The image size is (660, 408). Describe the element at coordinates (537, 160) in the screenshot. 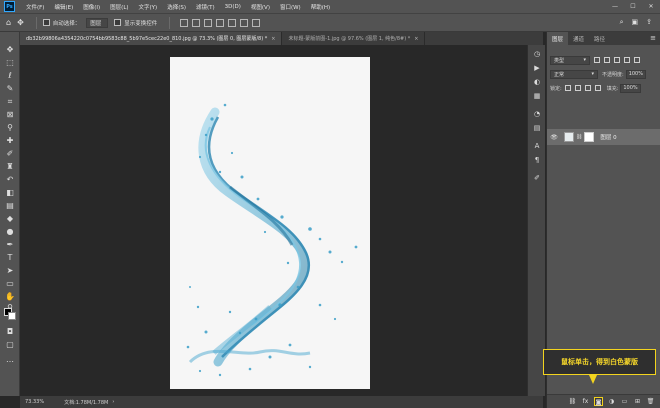

I see `paragraph-icon: ¶` at that location.